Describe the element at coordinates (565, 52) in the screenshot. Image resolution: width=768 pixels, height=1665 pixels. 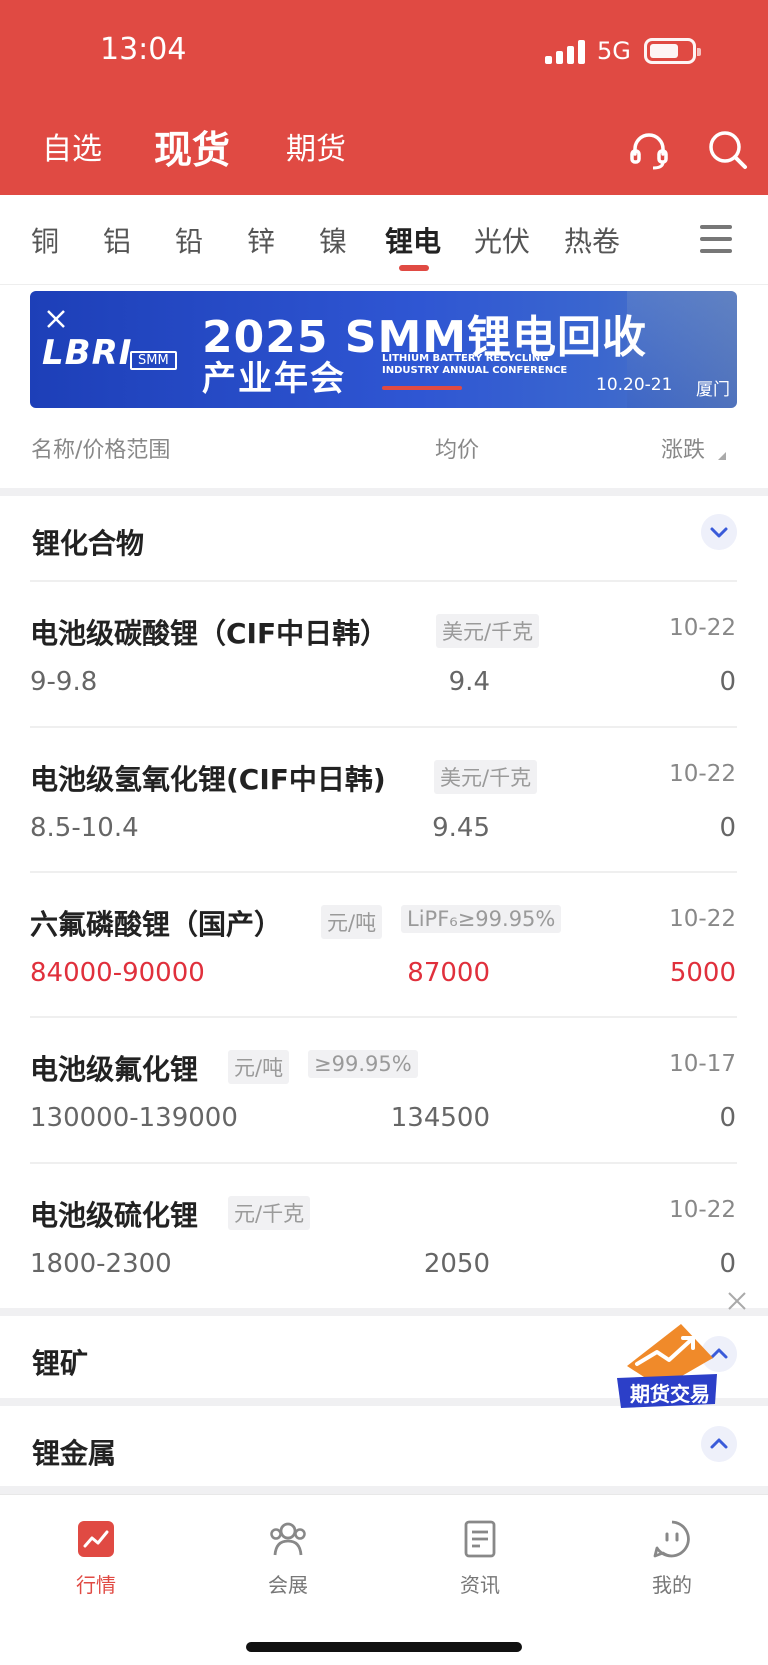
I see `cell-signal-icon` at that location.